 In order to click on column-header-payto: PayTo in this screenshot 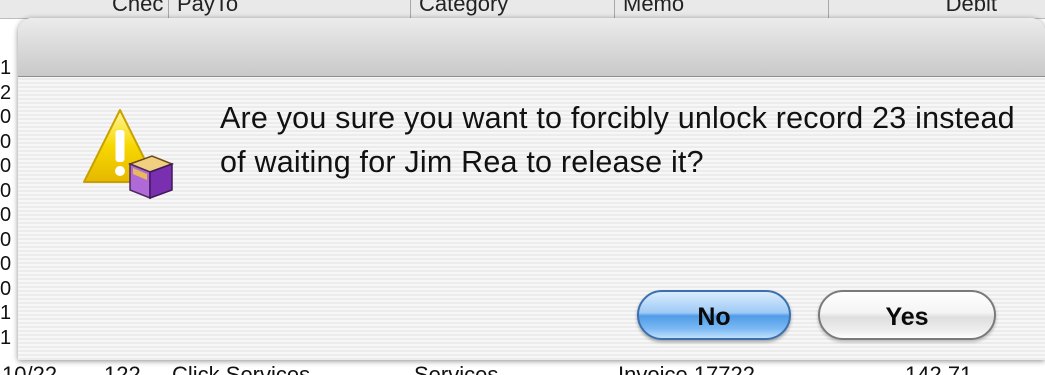, I will do `click(287, 9)`.